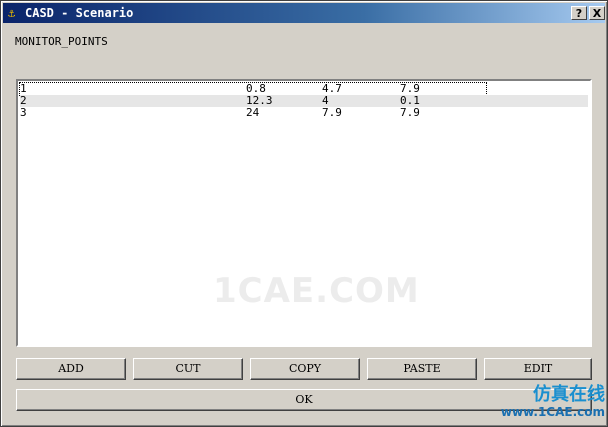 This screenshot has width=608, height=427. What do you see at coordinates (316, 291) in the screenshot?
I see `watermark: 1CAE.COM` at bounding box center [316, 291].